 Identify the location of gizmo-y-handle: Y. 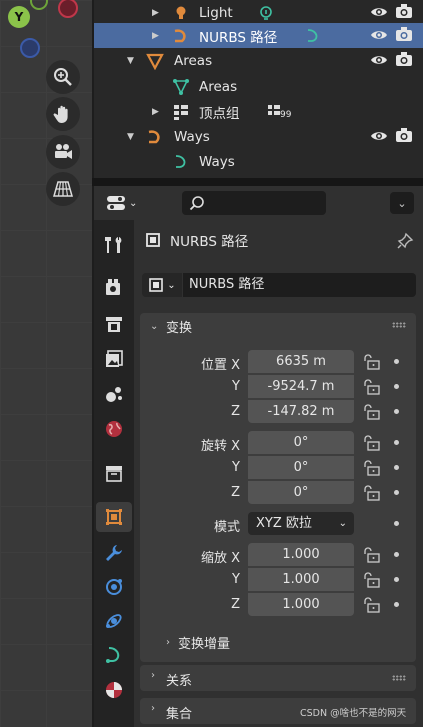
(19, 17).